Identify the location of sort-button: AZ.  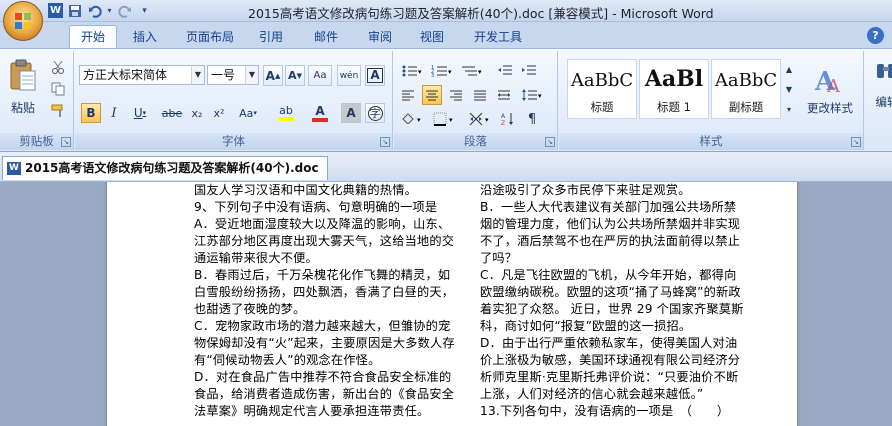
(508, 119).